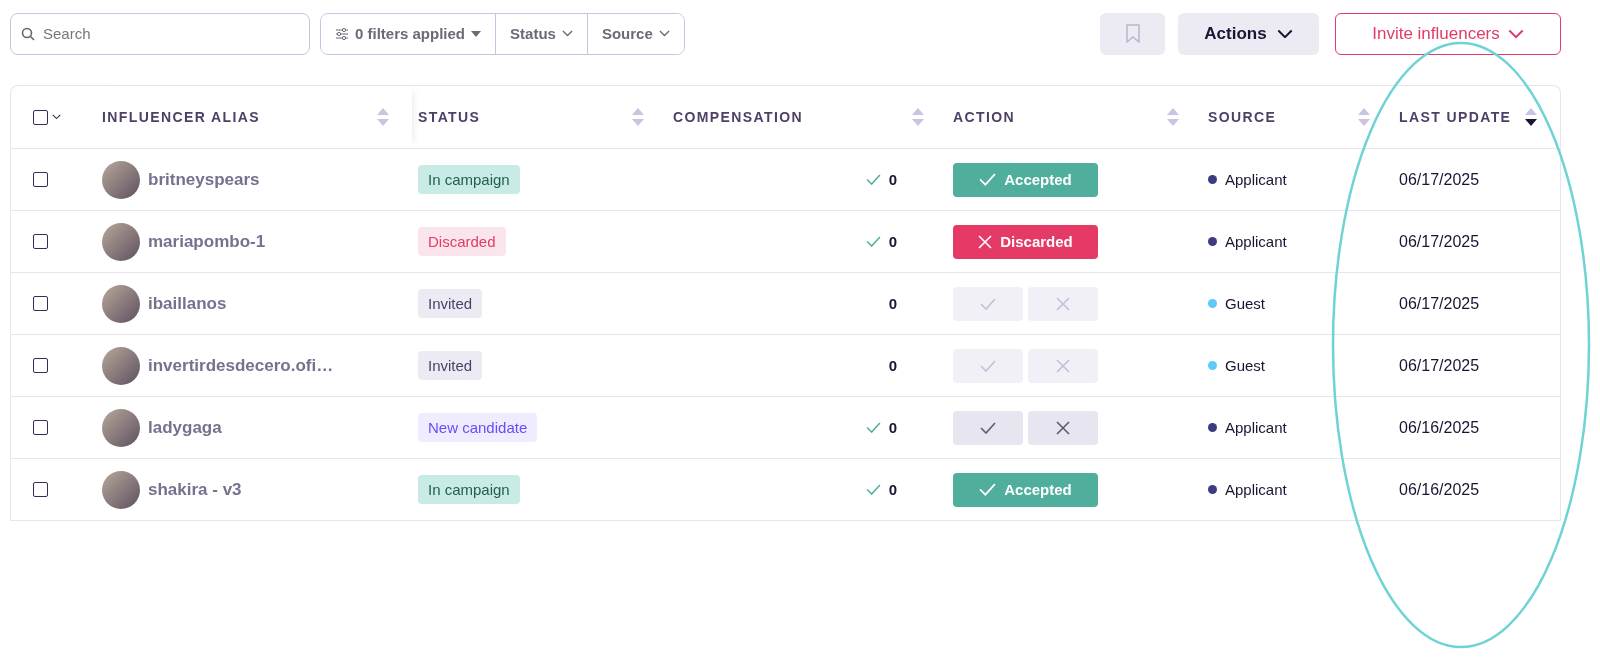 The width and height of the screenshot is (1600, 661). What do you see at coordinates (204, 179) in the screenshot?
I see `influencer-alias: britneyspears` at bounding box center [204, 179].